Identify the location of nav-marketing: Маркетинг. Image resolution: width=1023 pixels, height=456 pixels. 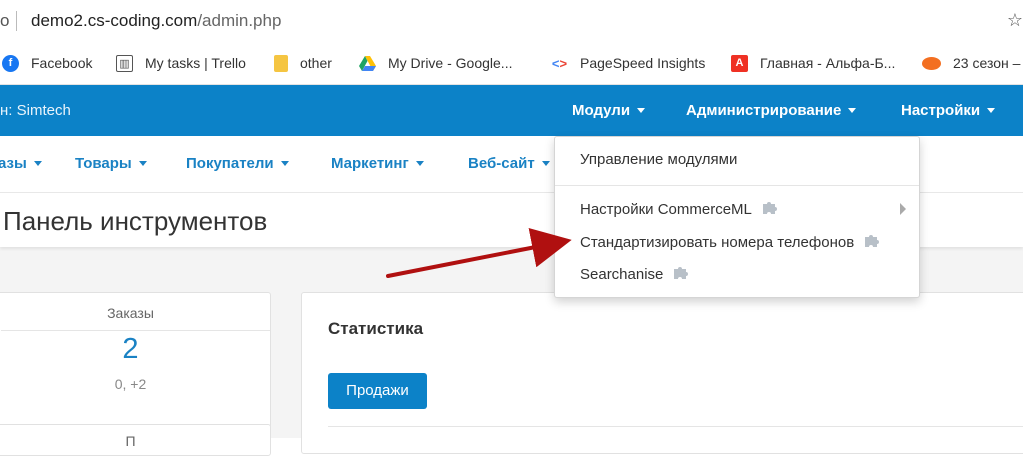
(377, 163).